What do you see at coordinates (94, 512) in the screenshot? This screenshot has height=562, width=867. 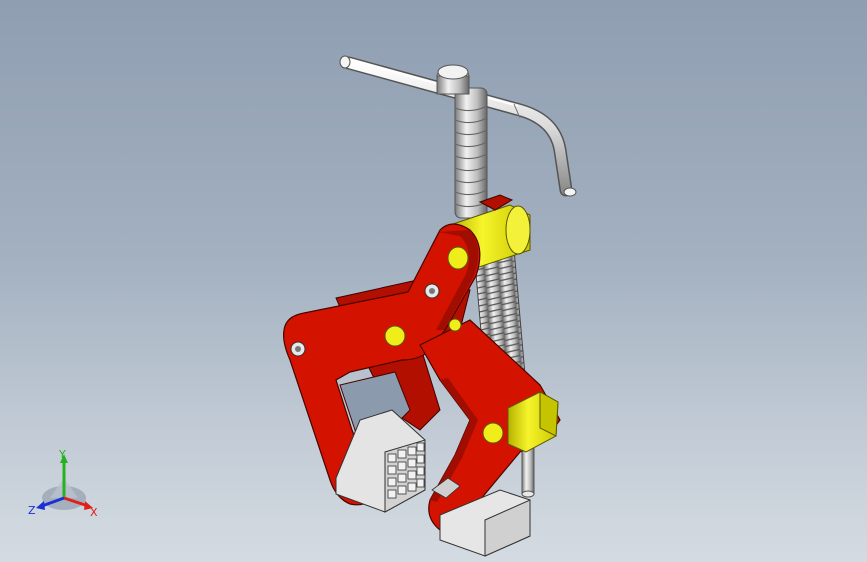 I see `x-axis-label: X` at bounding box center [94, 512].